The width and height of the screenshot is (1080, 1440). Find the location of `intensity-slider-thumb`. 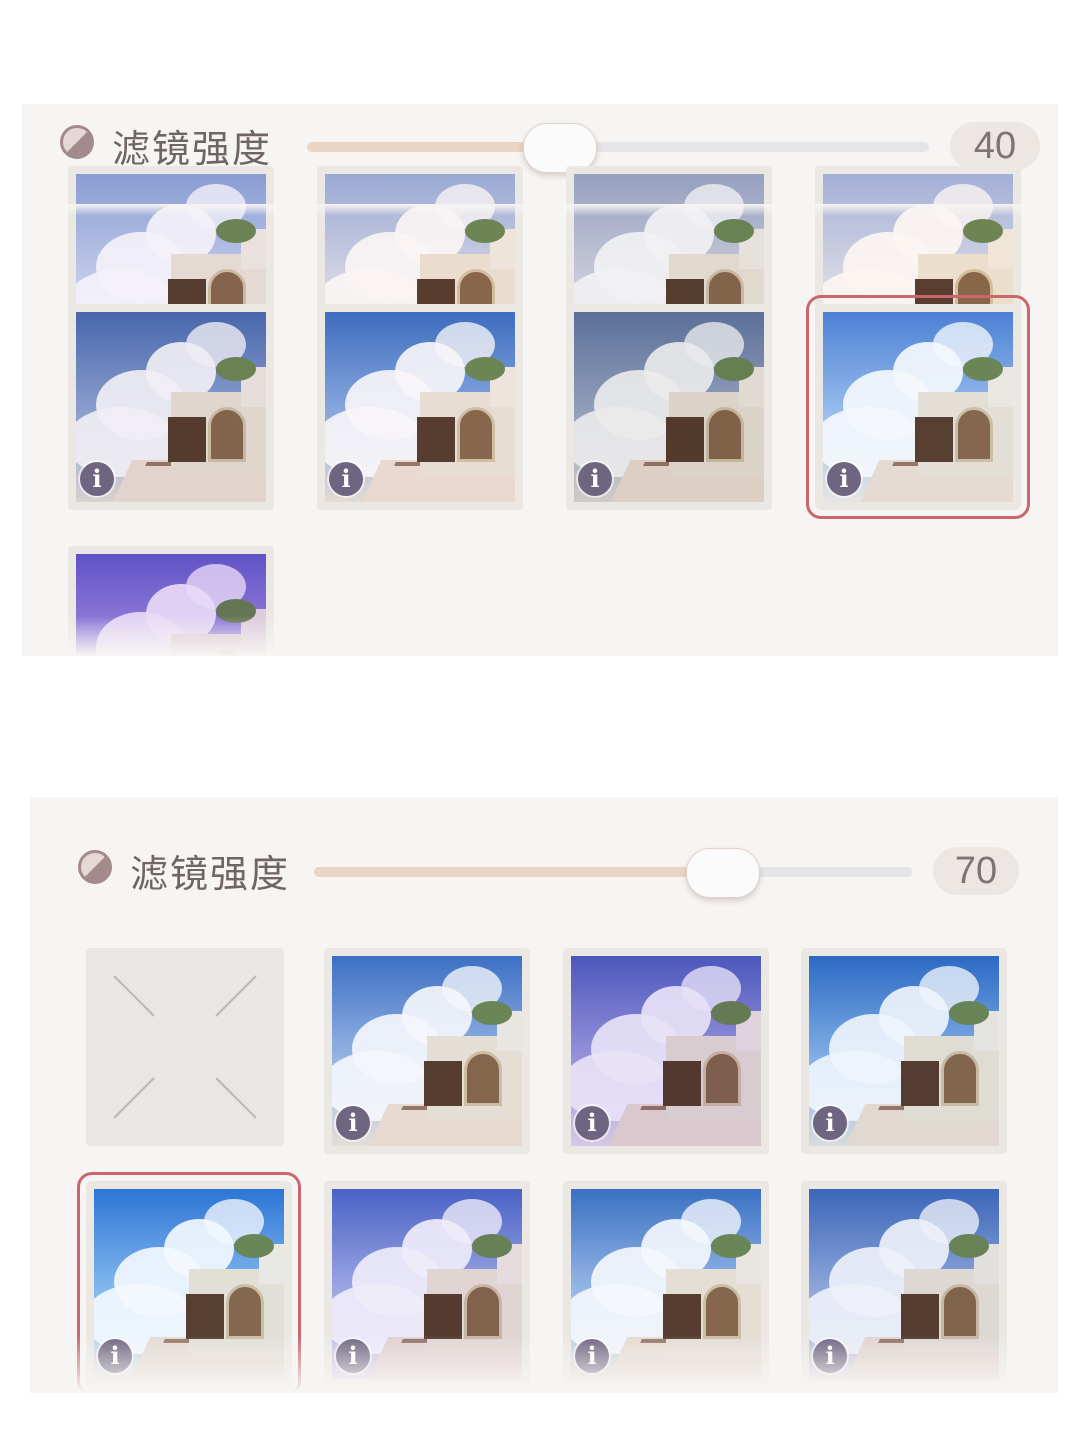

intensity-slider-thumb is located at coordinates (723, 873).